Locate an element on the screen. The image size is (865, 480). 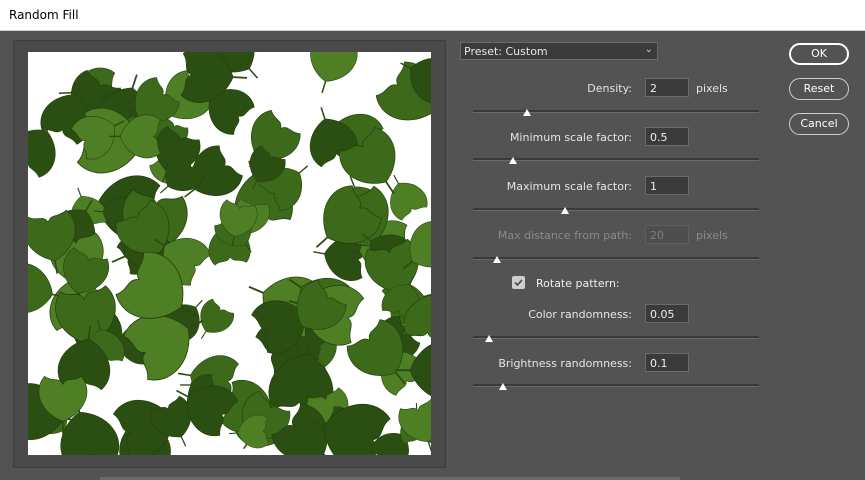
preset-label: Preset: Custom is located at coordinates (506, 51).